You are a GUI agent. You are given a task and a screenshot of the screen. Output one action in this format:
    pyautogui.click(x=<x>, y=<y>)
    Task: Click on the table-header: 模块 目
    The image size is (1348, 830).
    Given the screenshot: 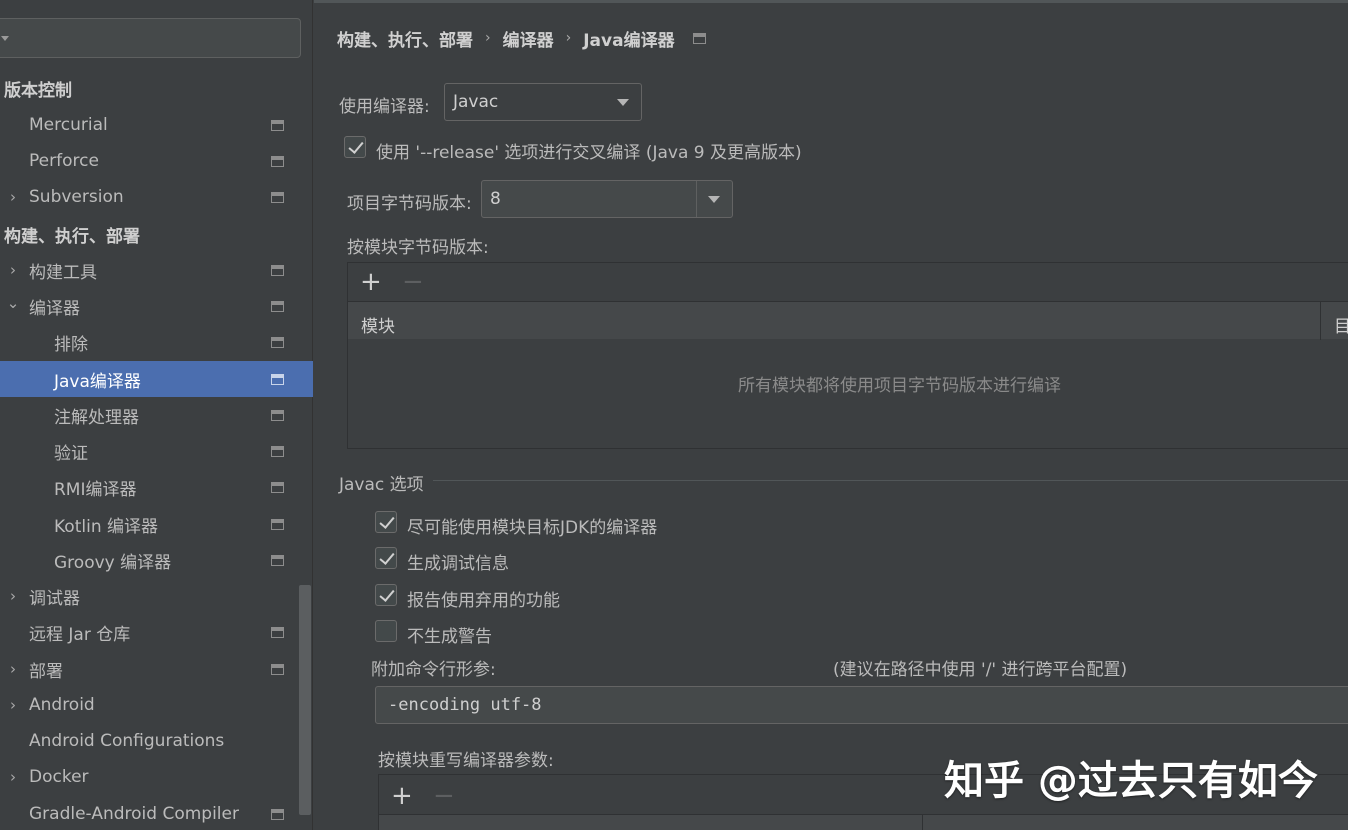 What is the action you would take?
    pyautogui.click(x=848, y=320)
    